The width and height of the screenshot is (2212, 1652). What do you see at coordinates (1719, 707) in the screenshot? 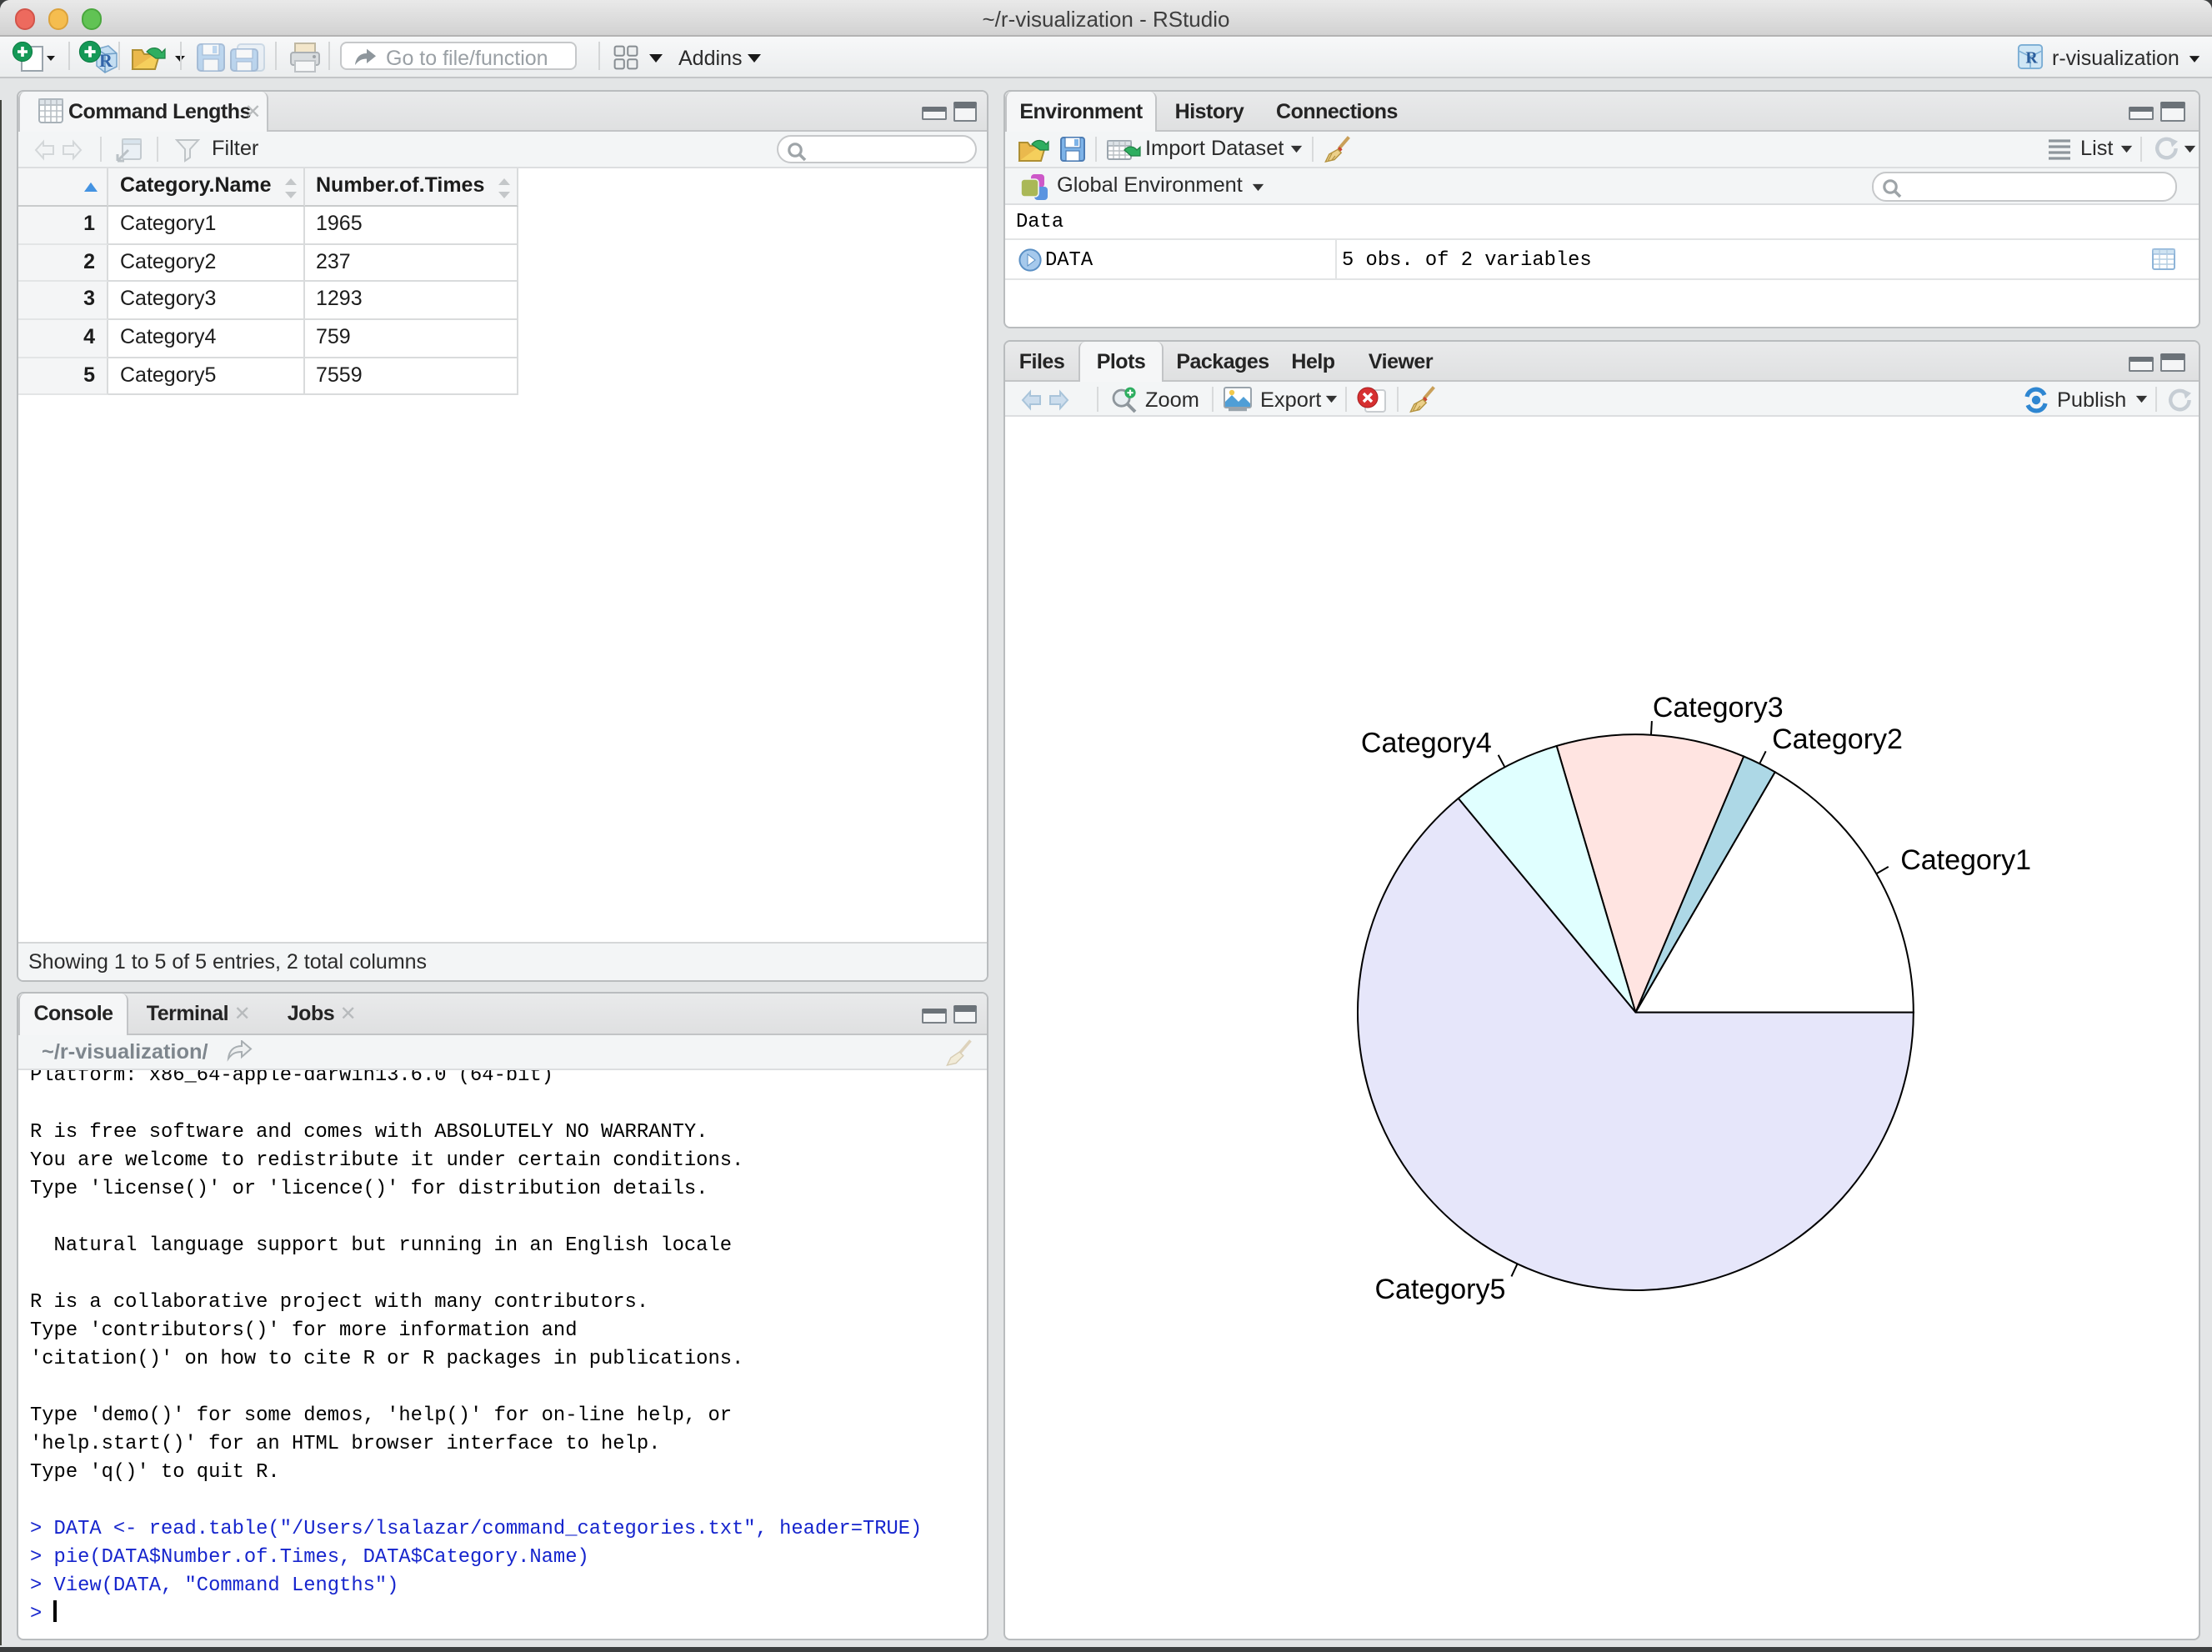
I see `svg-text: Category3` at bounding box center [1719, 707].